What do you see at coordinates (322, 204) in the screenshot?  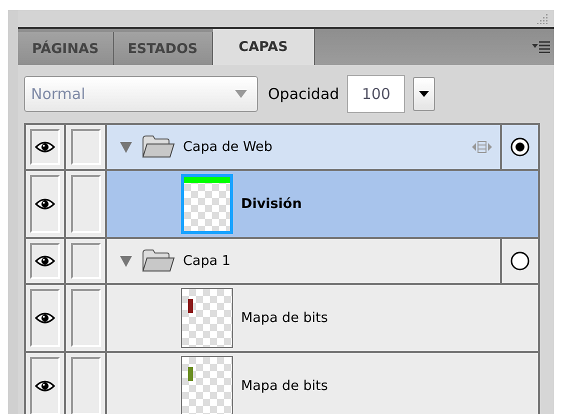 I see `layer-row: División` at bounding box center [322, 204].